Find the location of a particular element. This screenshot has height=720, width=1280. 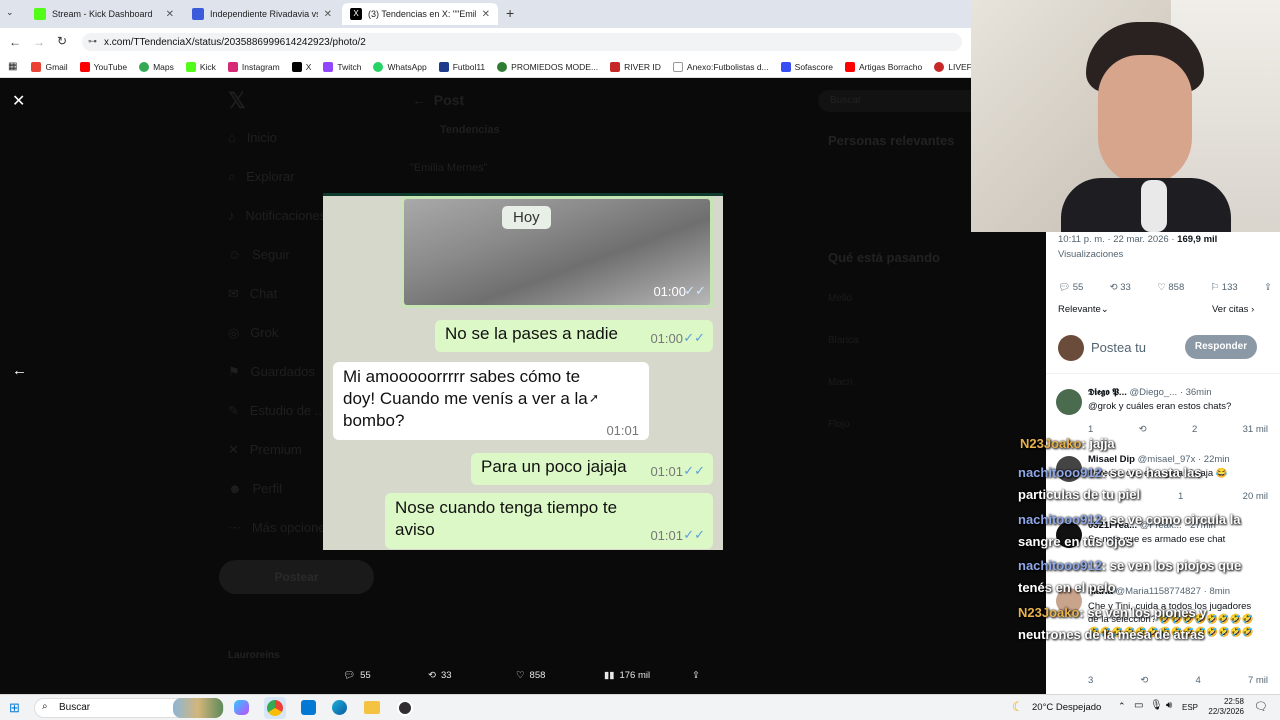

nav-guardados: ⚑ Guardados is located at coordinates (280, 383).